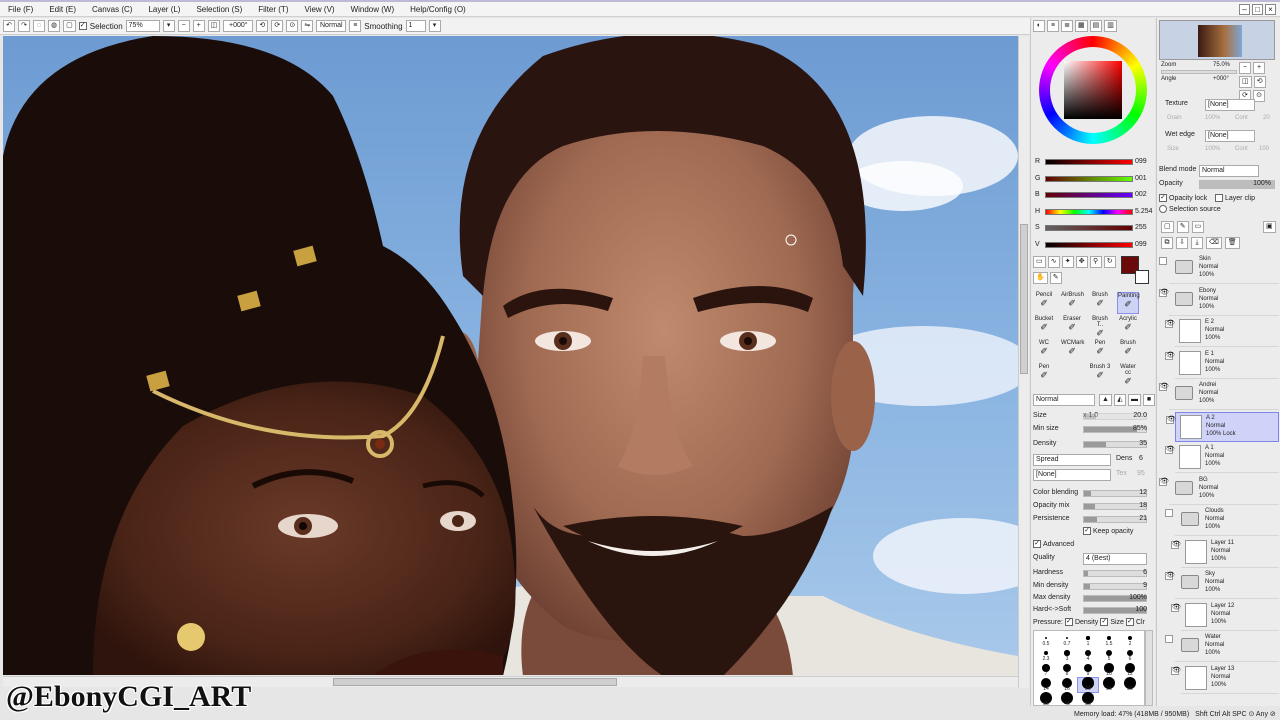 The height and width of the screenshot is (720, 1280). I want to click on zoom-out-icon: −, so click(183, 26).